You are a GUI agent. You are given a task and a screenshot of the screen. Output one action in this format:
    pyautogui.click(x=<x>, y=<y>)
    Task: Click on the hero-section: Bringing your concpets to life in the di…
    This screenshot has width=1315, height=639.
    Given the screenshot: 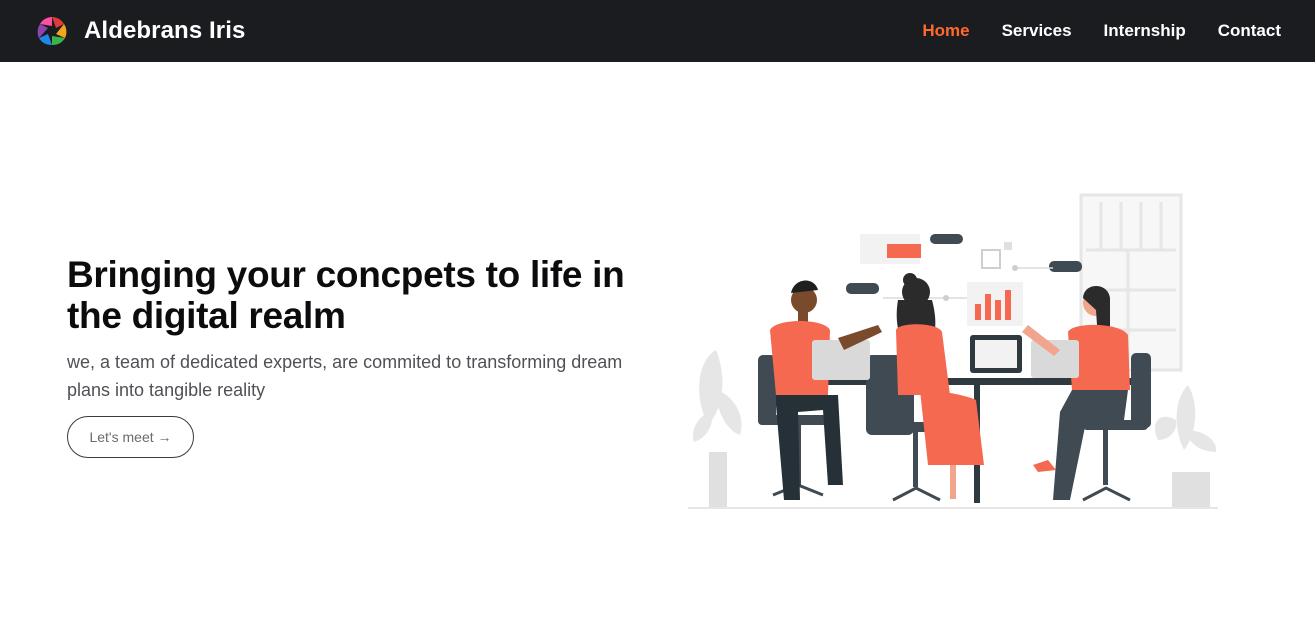 What is the action you would take?
    pyautogui.click(x=367, y=356)
    